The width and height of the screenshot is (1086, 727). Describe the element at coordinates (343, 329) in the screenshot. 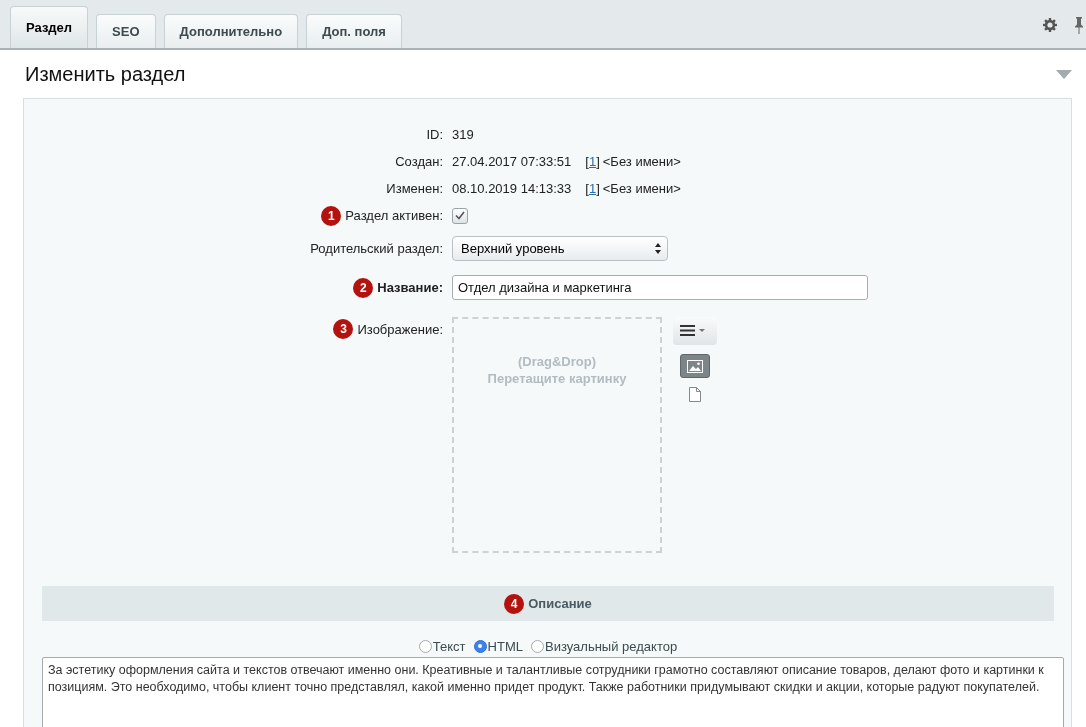

I see `number-badge: 3` at that location.